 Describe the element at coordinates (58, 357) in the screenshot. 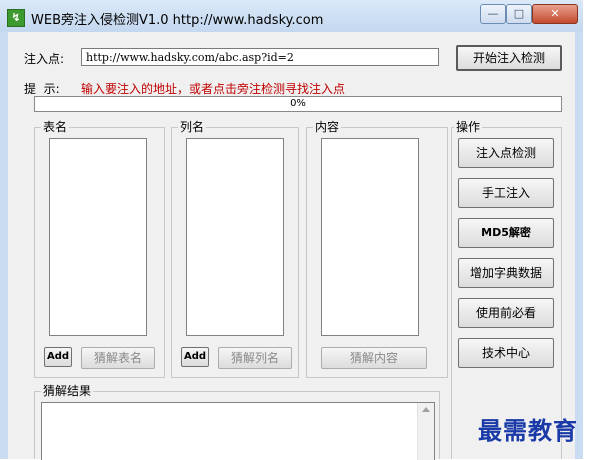

I see `add-table-button: Add` at that location.